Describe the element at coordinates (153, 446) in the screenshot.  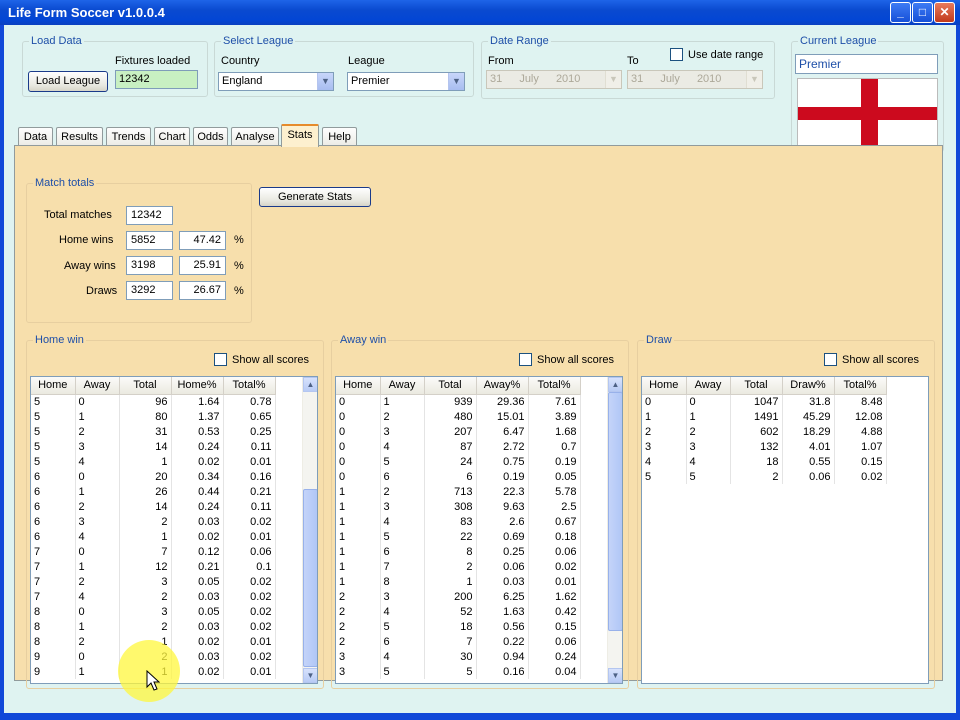
I see `table-row: 5 3 14 0.24 0.11` at that location.